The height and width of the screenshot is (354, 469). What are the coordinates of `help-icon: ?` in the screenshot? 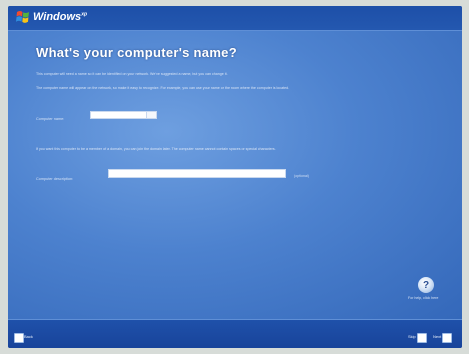 It's located at (426, 285).